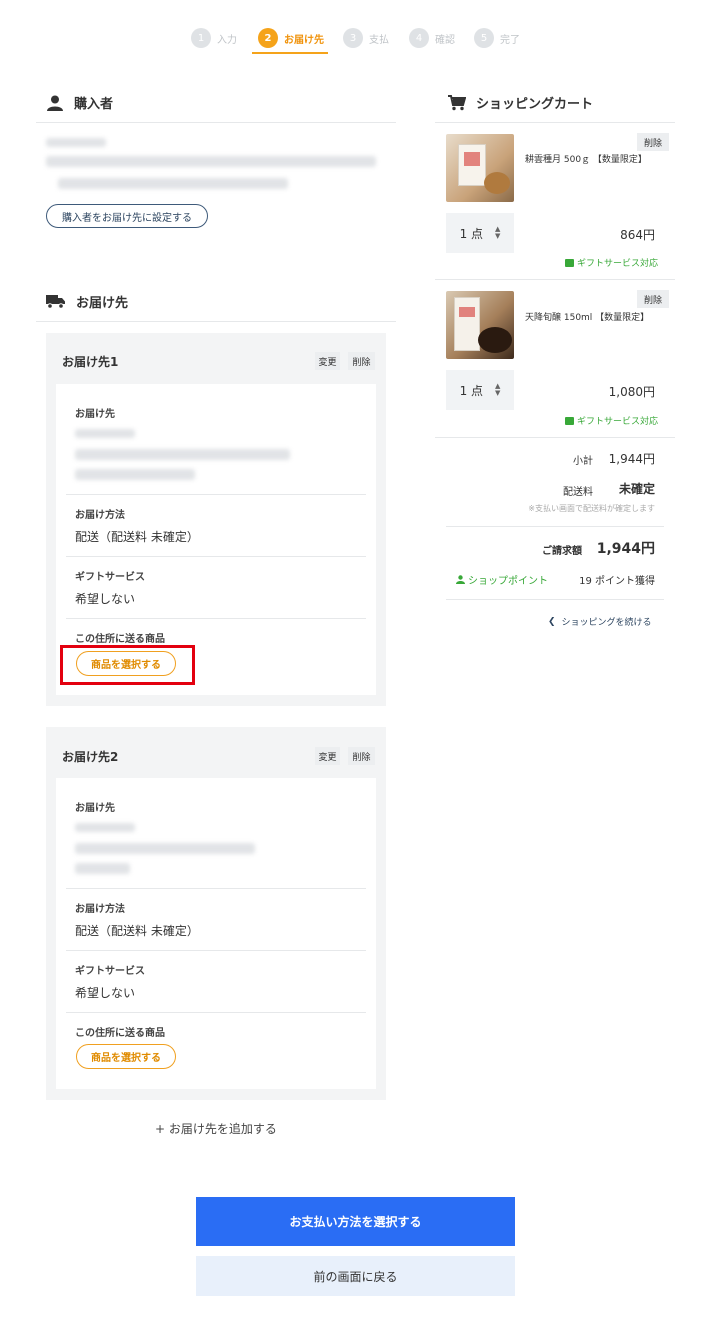 The image size is (704, 1318). What do you see at coordinates (636, 489) in the screenshot?
I see `shipping-value: 未確定` at bounding box center [636, 489].